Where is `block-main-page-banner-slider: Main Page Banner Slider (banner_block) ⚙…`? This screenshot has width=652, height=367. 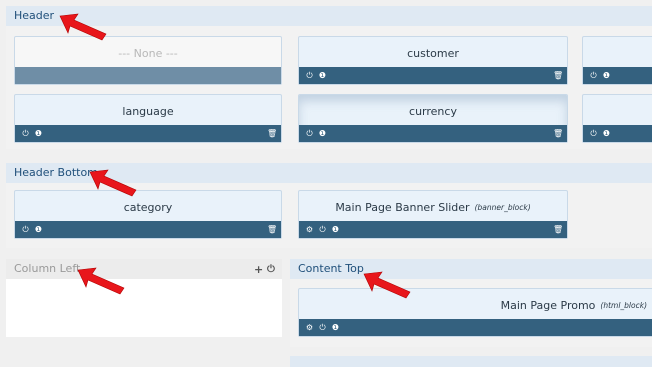 block-main-page-banner-slider: Main Page Banner Slider (banner_block) ⚙… is located at coordinates (433, 214).